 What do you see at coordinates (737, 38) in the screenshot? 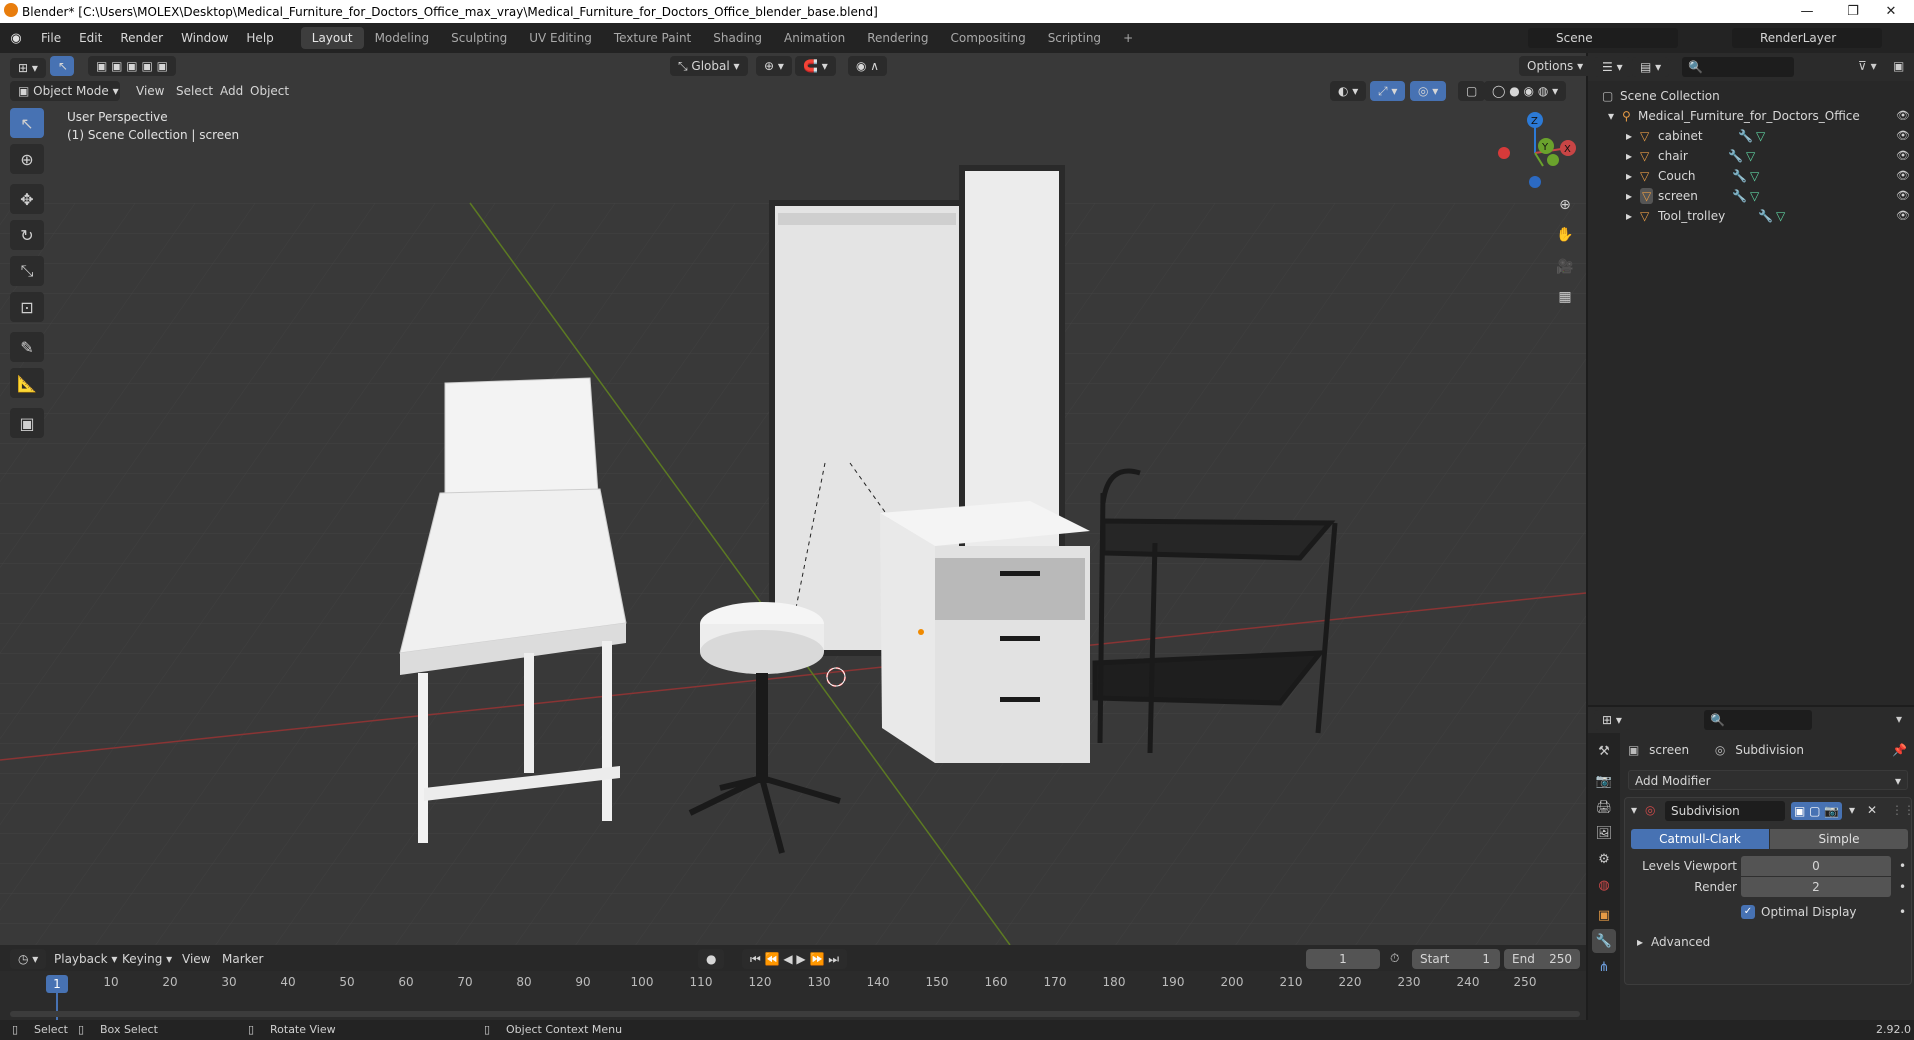
I see `tab-shading: Shading` at bounding box center [737, 38].